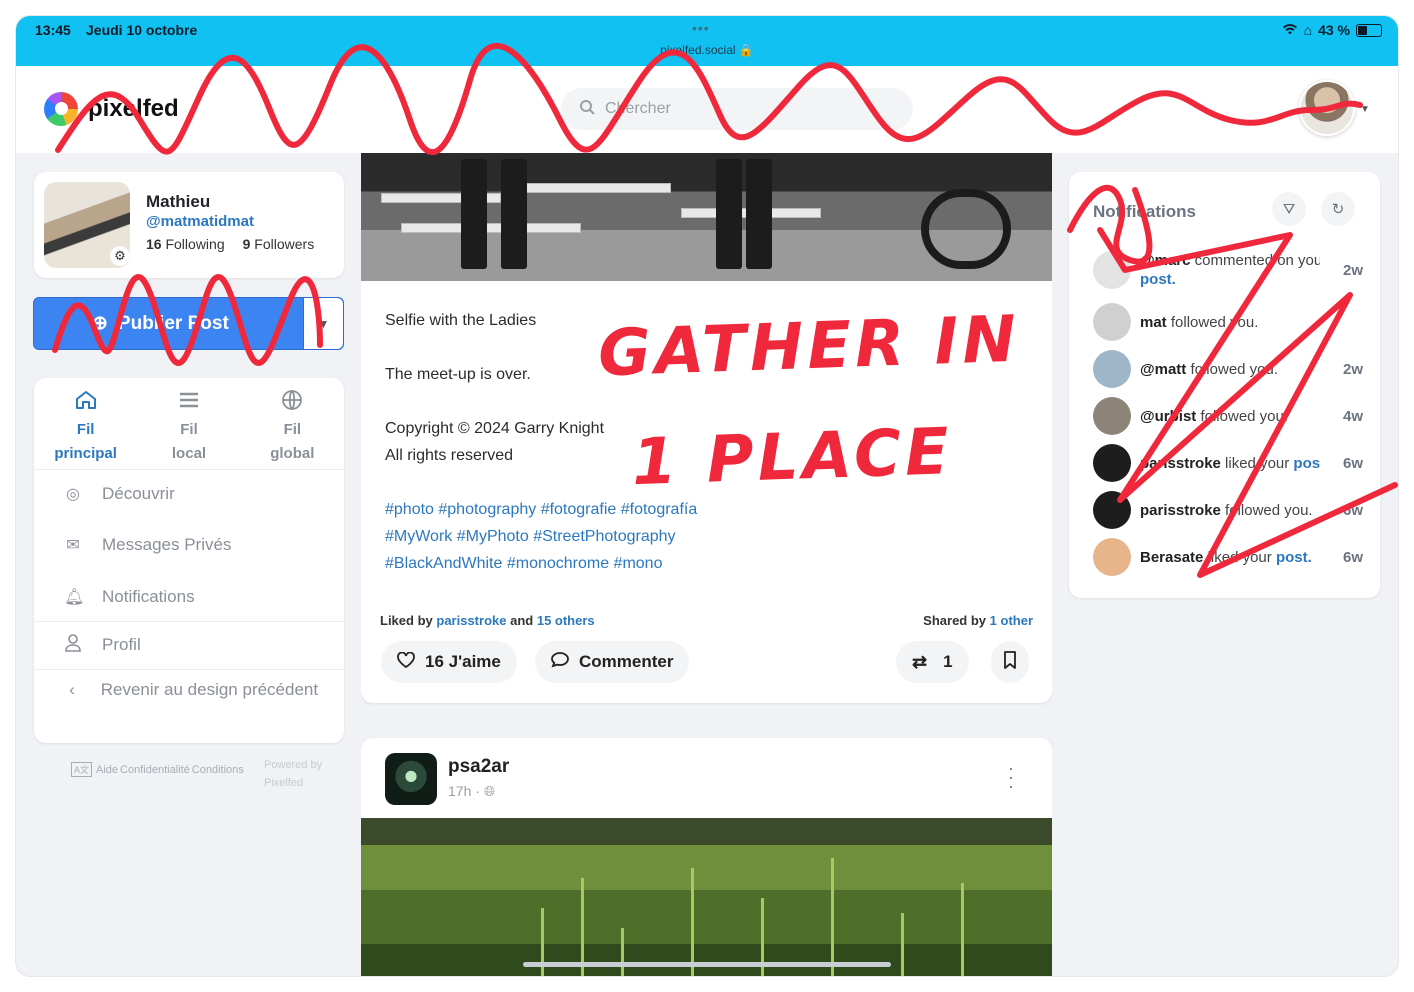  I want to click on pixelfed-logo: pixelfed, so click(111, 109).